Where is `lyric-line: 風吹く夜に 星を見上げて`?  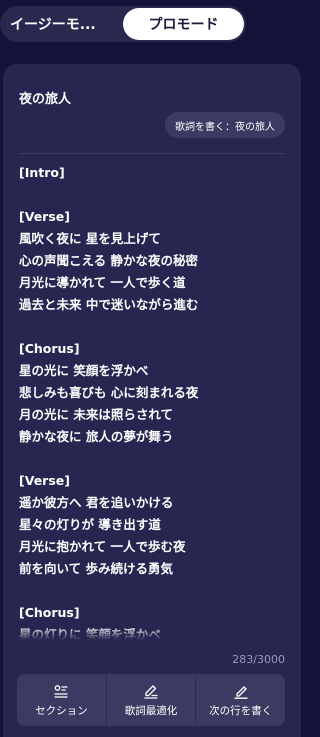
lyric-line: 風吹く夜に 星を見上げて is located at coordinates (90, 238).